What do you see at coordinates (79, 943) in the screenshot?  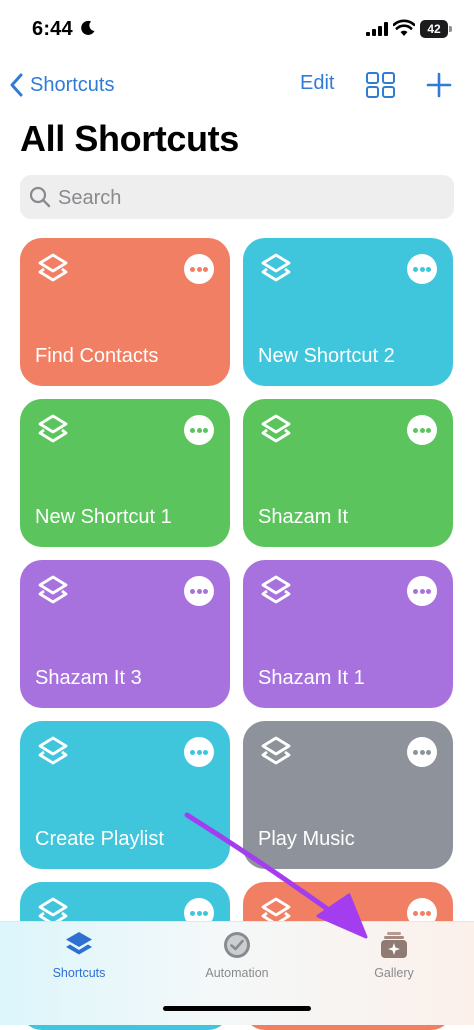 I see `layers-icon` at bounding box center [79, 943].